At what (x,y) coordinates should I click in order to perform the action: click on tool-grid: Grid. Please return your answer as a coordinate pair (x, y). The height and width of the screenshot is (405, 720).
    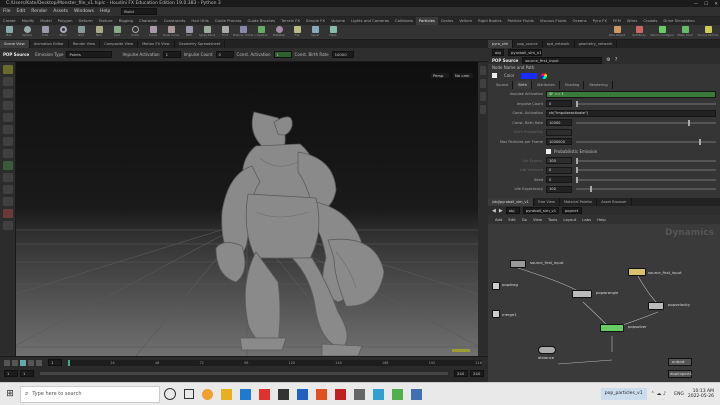
    Looking at the image, I should click on (81, 32).